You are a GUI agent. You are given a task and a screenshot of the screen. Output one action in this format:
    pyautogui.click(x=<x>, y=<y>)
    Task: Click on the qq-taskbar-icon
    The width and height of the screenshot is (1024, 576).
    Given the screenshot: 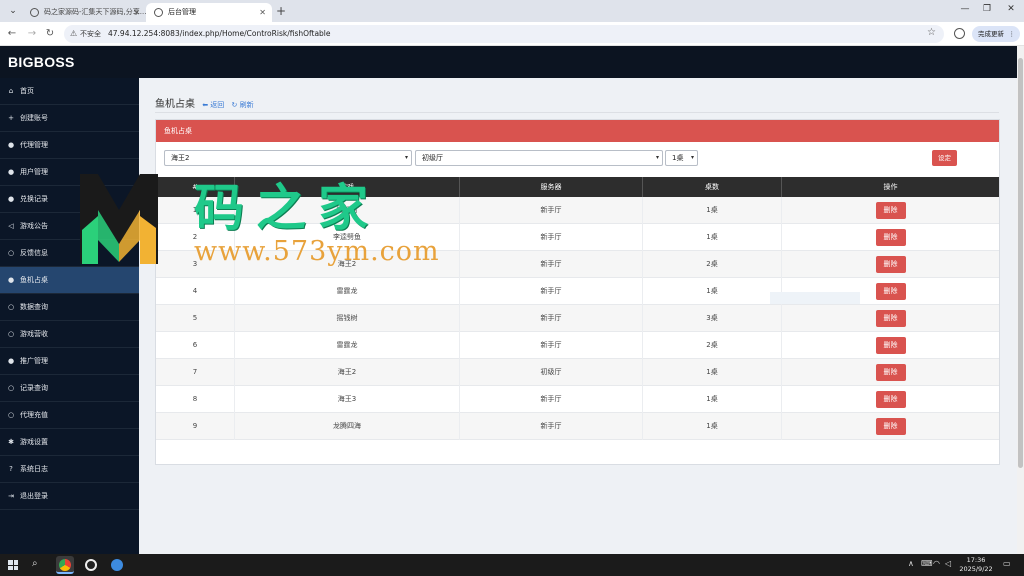 What is the action you would take?
    pyautogui.click(x=91, y=565)
    